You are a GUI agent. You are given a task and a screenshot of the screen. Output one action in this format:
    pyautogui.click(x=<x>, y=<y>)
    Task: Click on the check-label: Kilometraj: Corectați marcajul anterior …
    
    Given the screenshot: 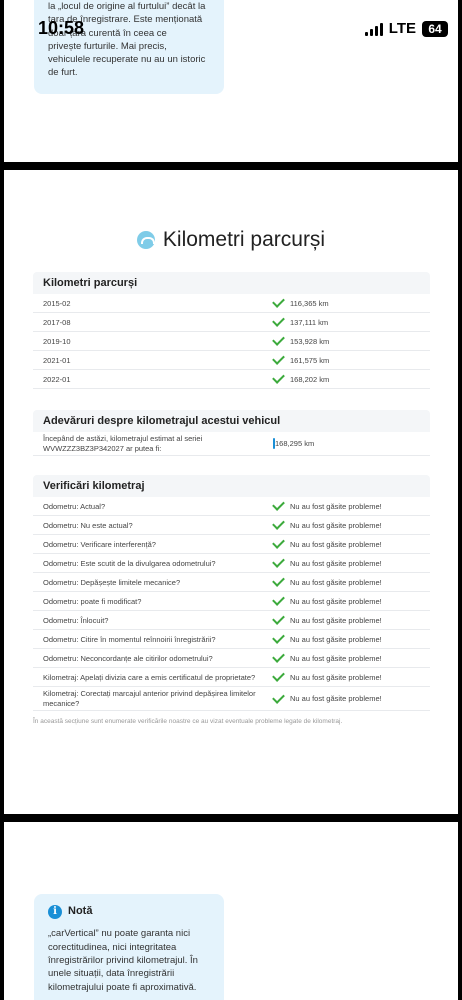 What is the action you would take?
    pyautogui.click(x=153, y=698)
    